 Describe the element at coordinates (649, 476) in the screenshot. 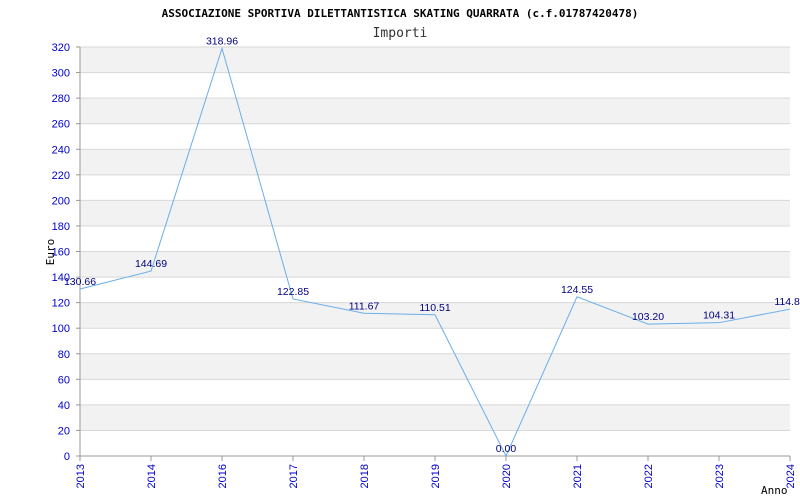

I see `x-tick-label: 2022` at that location.